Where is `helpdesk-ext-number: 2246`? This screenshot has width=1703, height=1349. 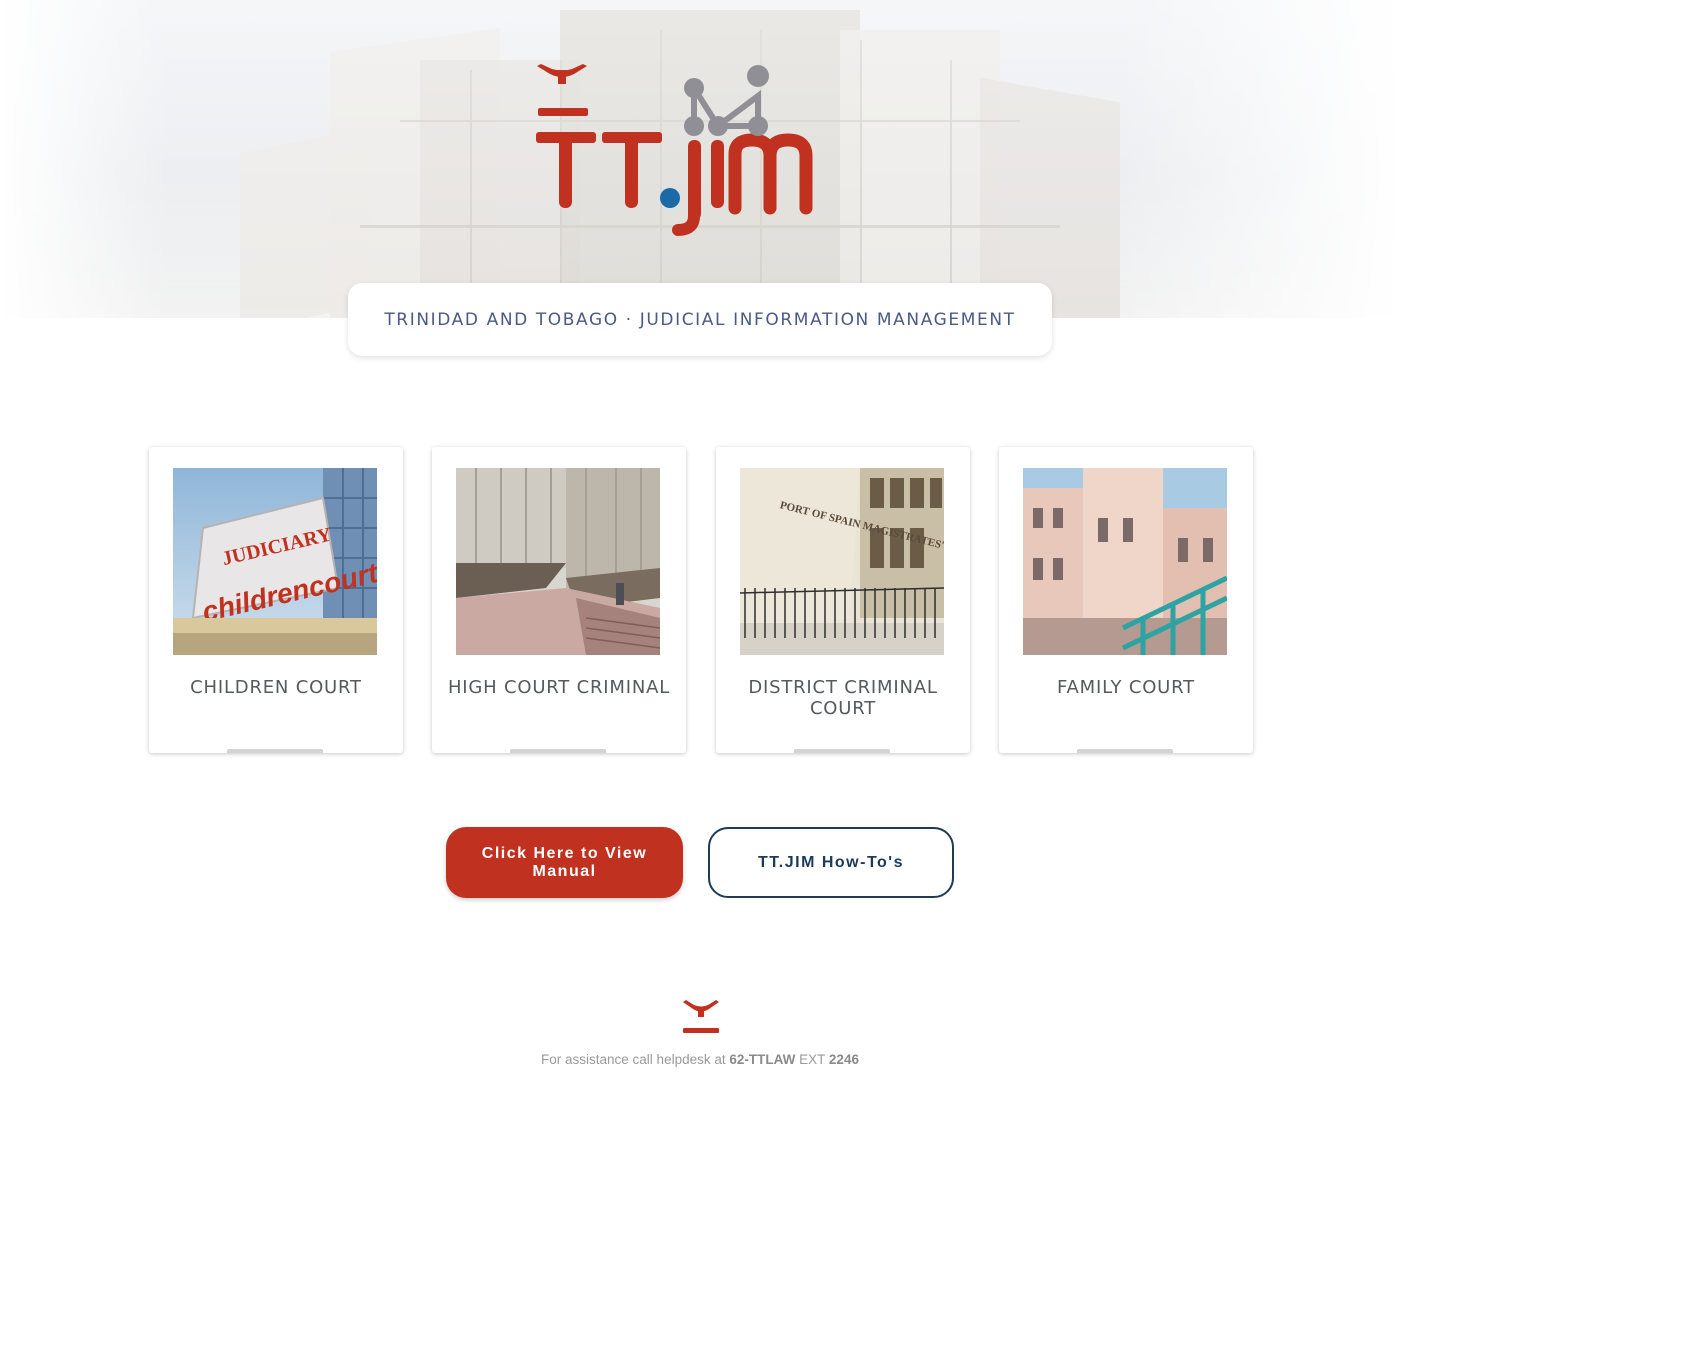
helpdesk-ext-number: 2246 is located at coordinates (843, 1059).